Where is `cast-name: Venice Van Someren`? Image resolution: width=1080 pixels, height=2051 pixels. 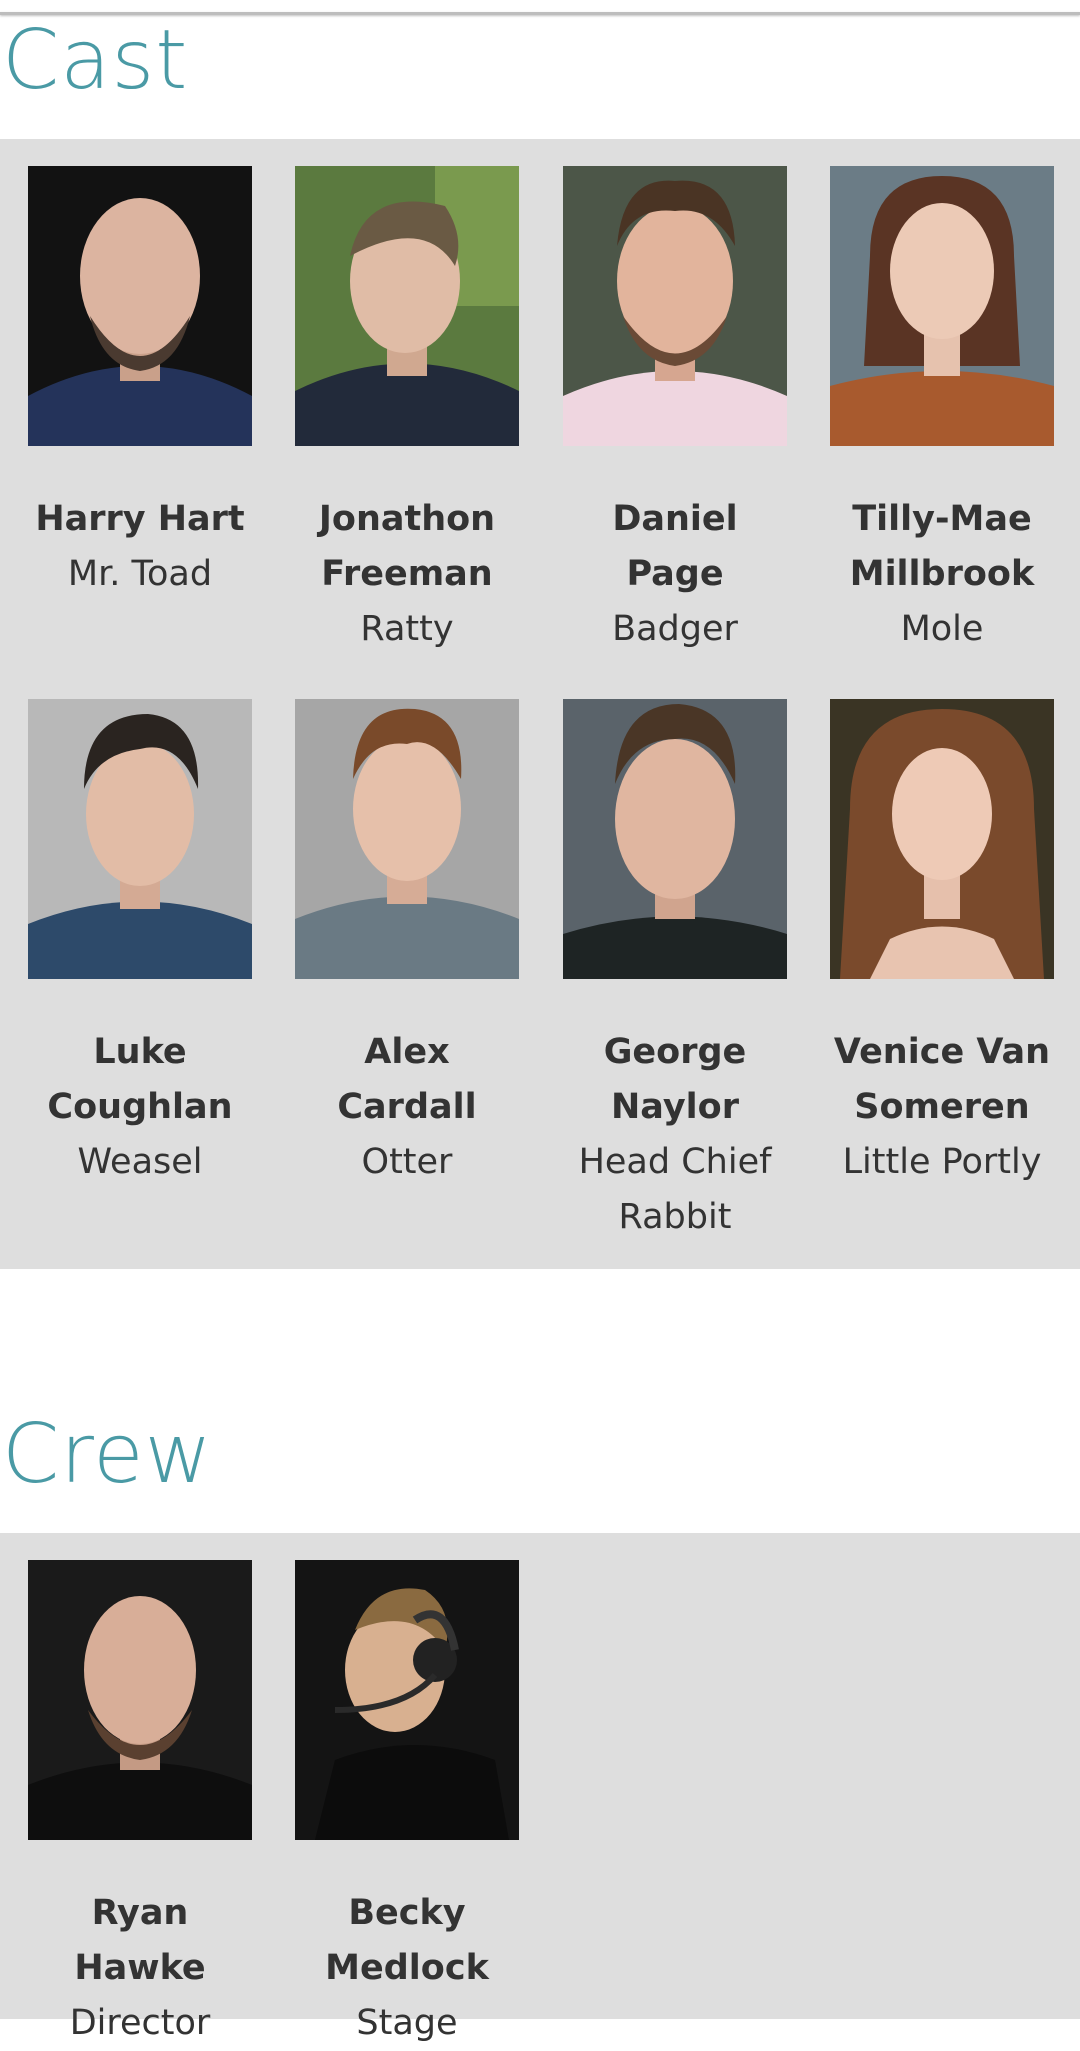 cast-name: Venice Van Someren is located at coordinates (942, 1079).